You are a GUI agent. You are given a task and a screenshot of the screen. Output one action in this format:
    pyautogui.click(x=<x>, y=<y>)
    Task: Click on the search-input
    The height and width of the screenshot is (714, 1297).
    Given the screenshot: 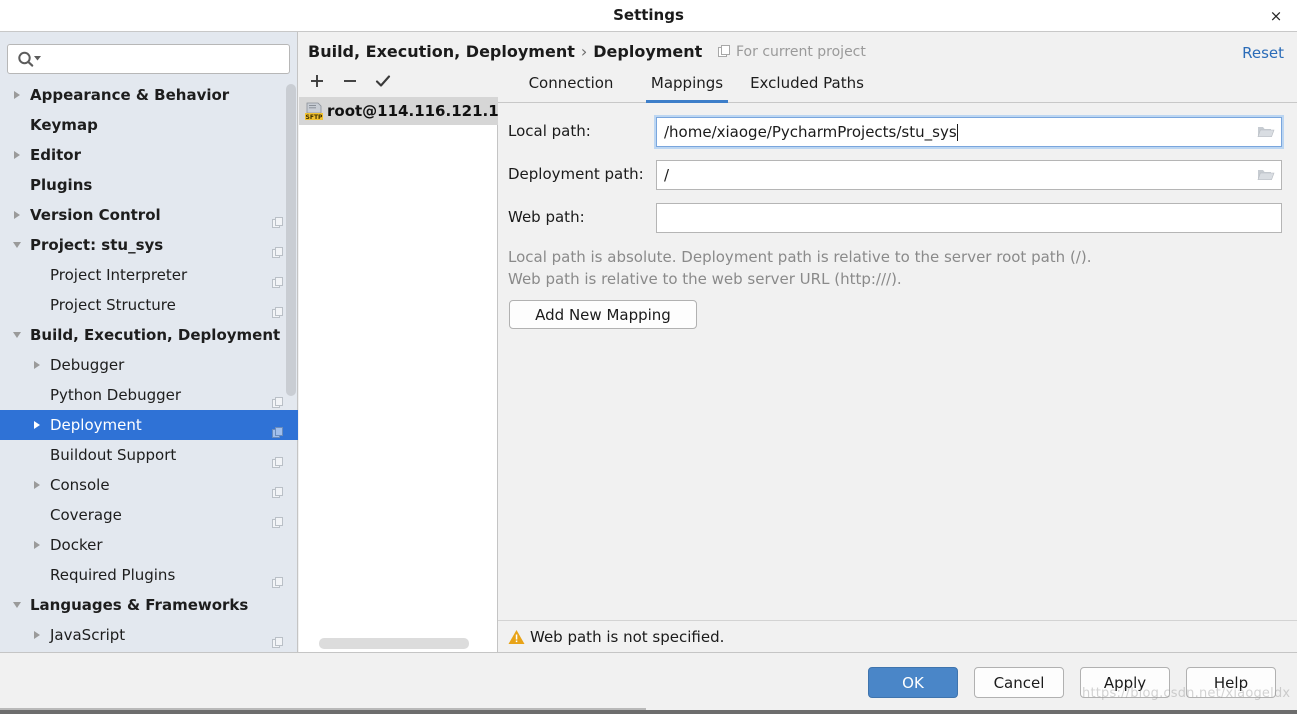 What is the action you would take?
    pyautogui.click(x=165, y=59)
    